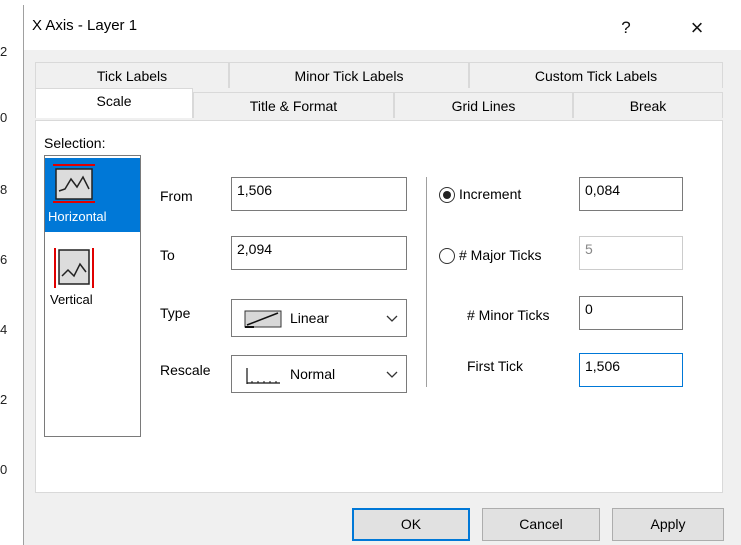  What do you see at coordinates (74, 183) in the screenshot?
I see `horizontal-axis-icon` at bounding box center [74, 183].